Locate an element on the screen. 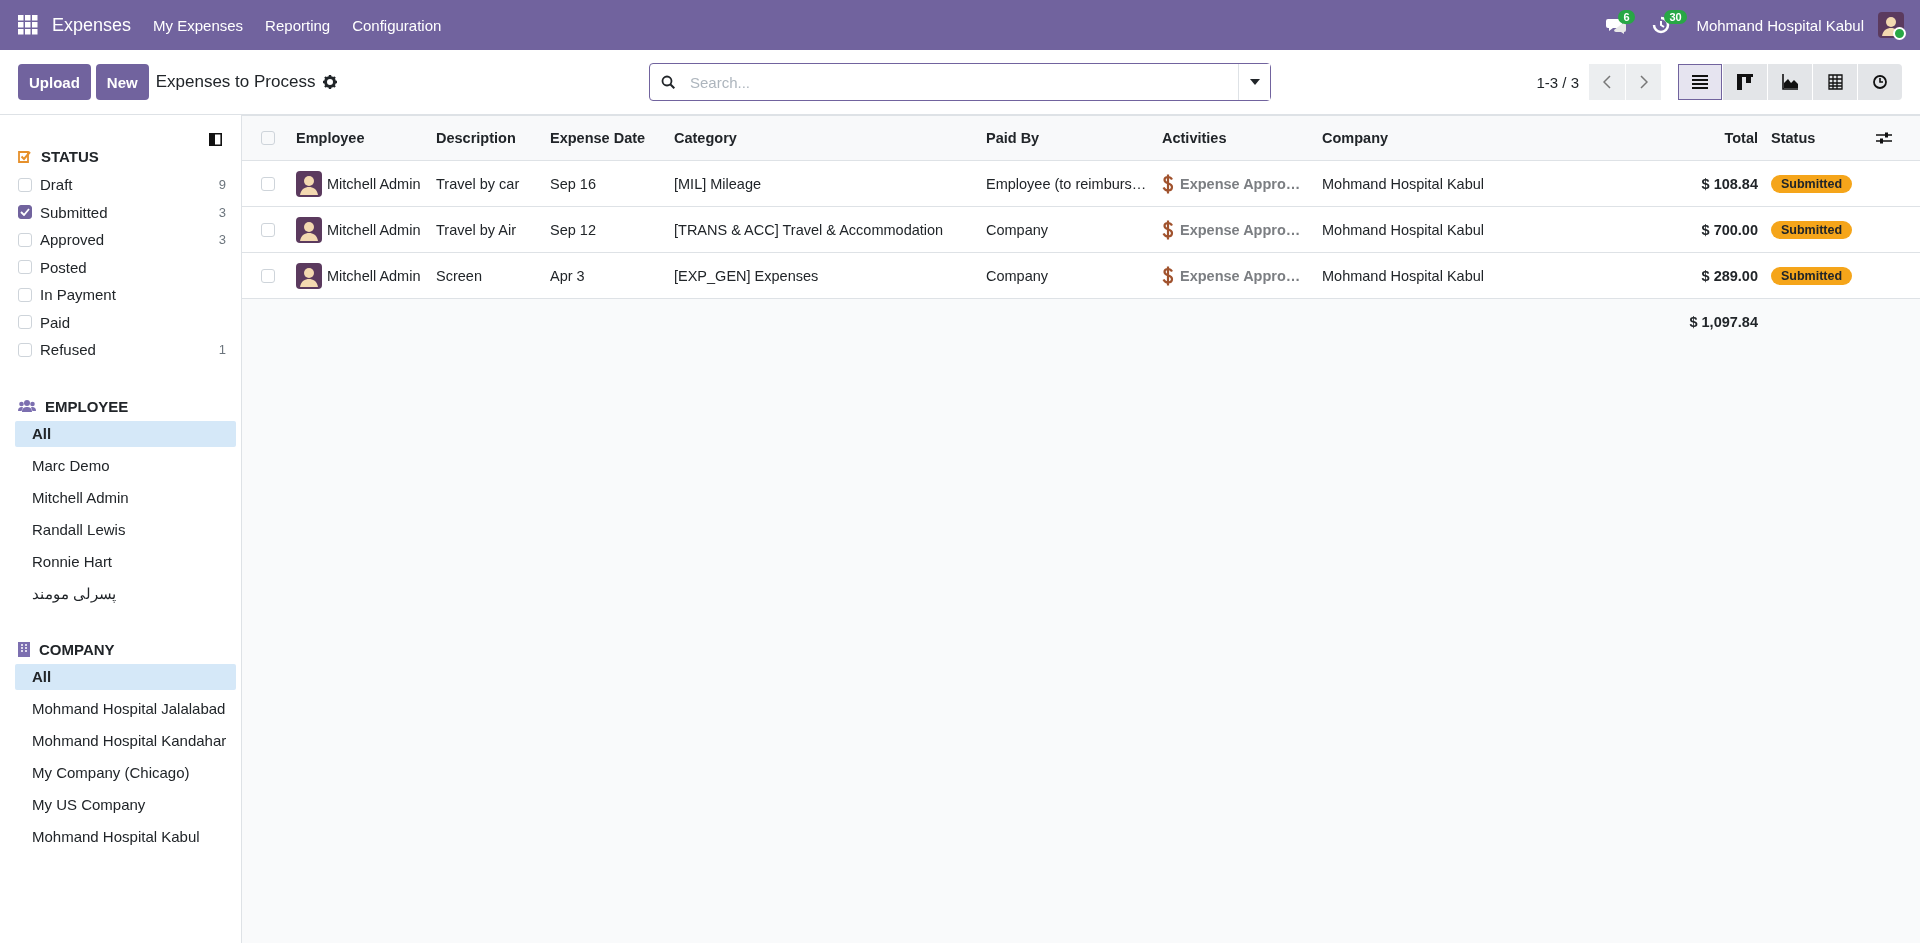 This screenshot has width=1920, height=943. category: [MIL] Mileage is located at coordinates (823, 184).